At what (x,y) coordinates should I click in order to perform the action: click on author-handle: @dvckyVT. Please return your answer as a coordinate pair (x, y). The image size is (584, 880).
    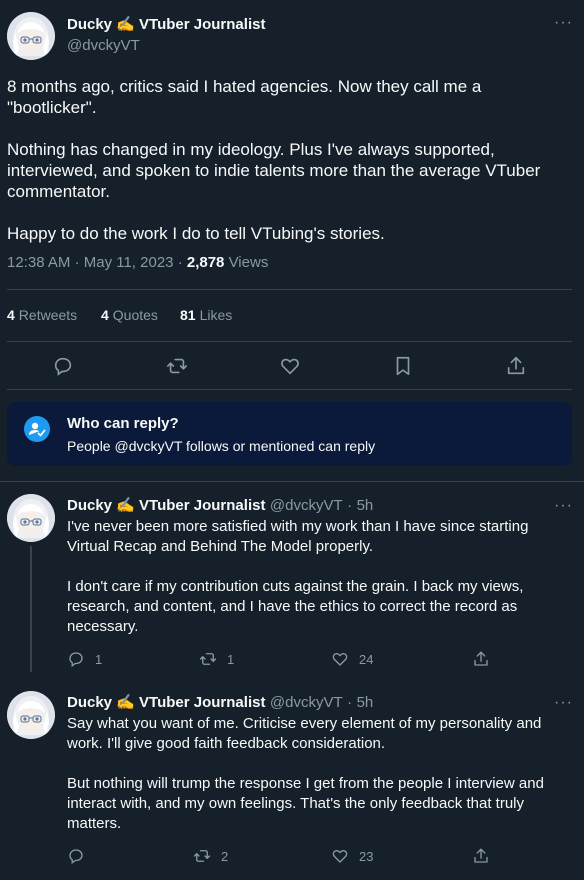
    Looking at the image, I should click on (103, 45).